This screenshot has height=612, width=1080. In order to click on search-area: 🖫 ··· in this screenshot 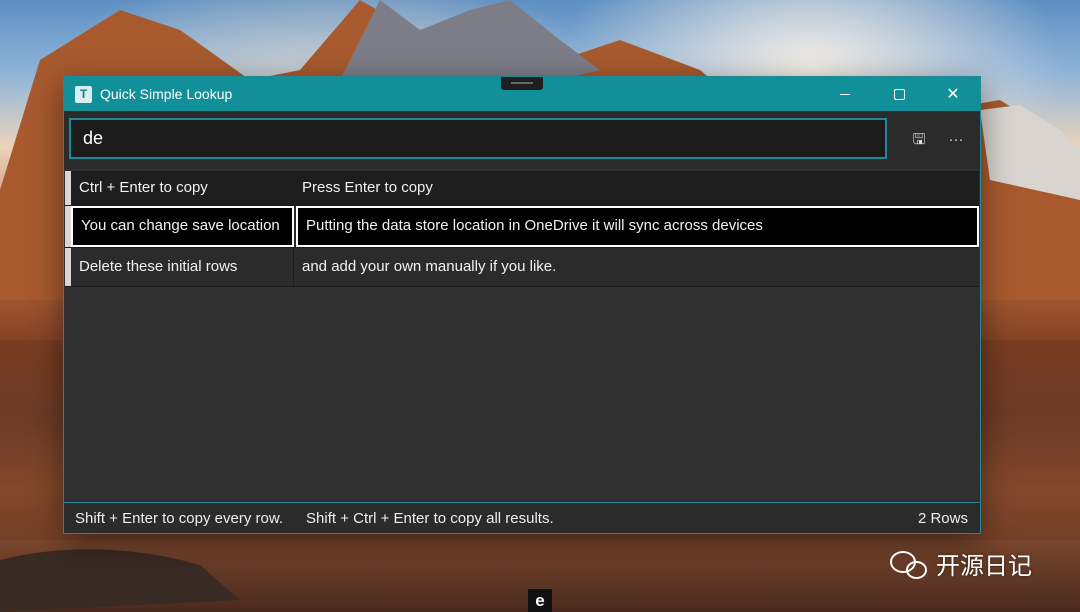, I will do `click(522, 140)`.